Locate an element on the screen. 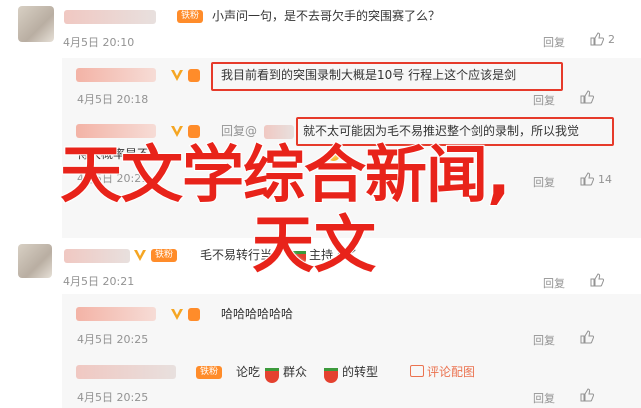 This screenshot has width=641, height=408. comment-image-icon is located at coordinates (417, 371).